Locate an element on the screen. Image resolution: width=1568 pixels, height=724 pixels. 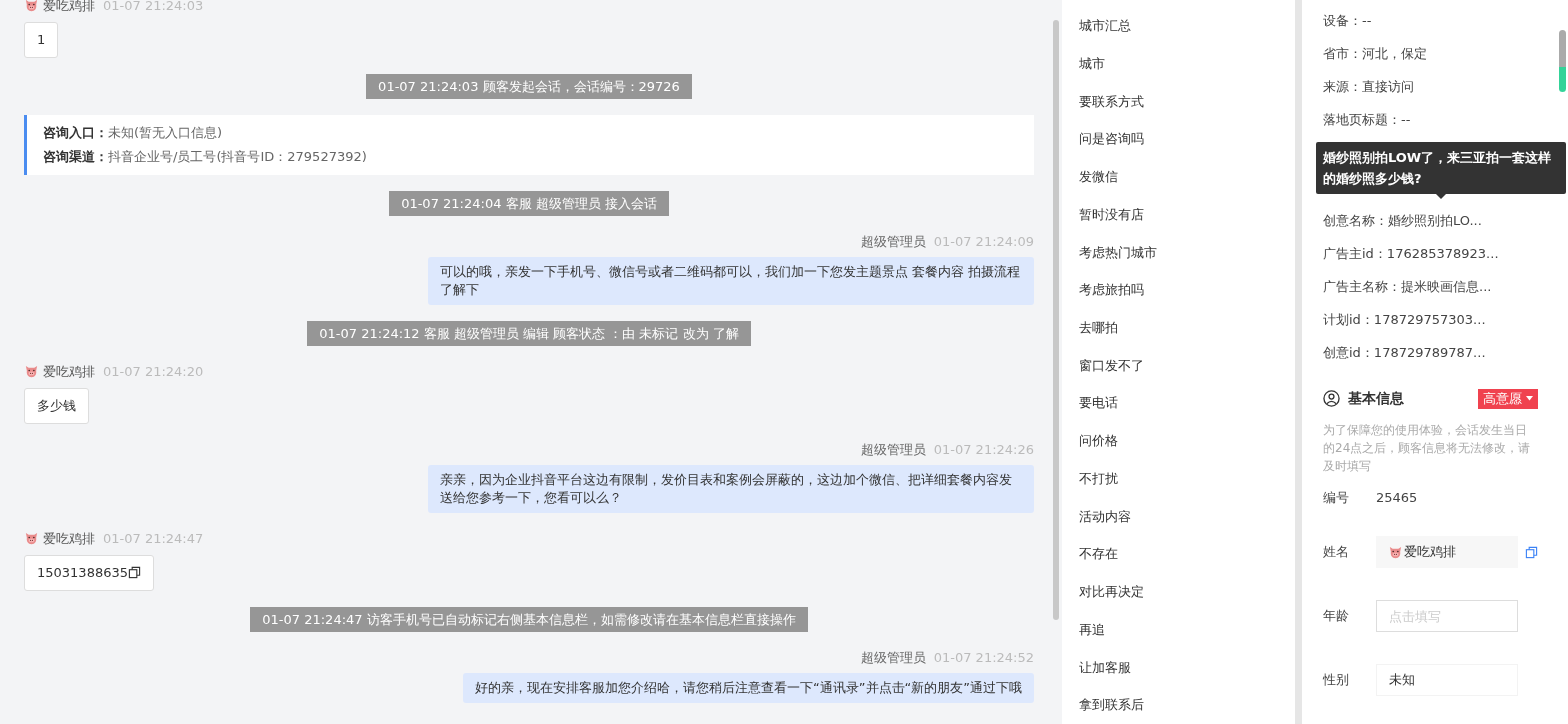
quick-reply-item: 发微信 is located at coordinates (1178, 176).